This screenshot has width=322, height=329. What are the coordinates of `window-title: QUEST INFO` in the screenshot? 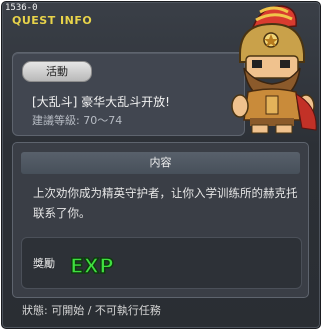 It's located at (52, 20).